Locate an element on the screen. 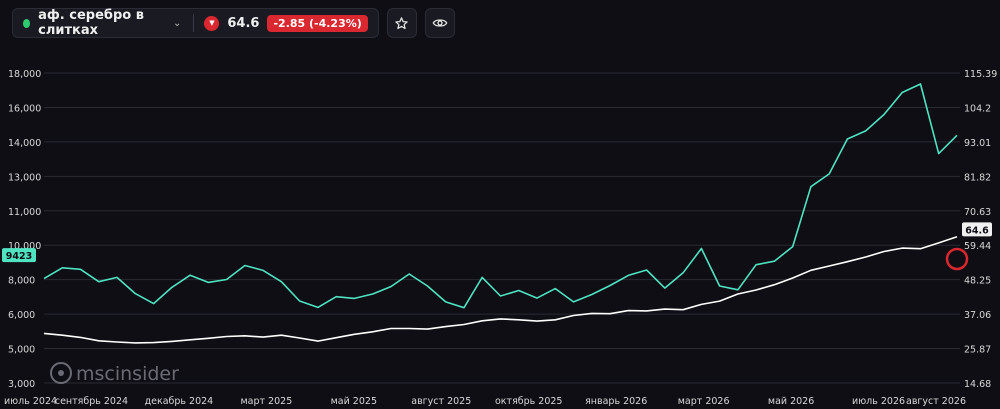 Image resolution: width=1000 pixels, height=409 pixels. y-left-tick-label: 8,000 is located at coordinates (21, 281).